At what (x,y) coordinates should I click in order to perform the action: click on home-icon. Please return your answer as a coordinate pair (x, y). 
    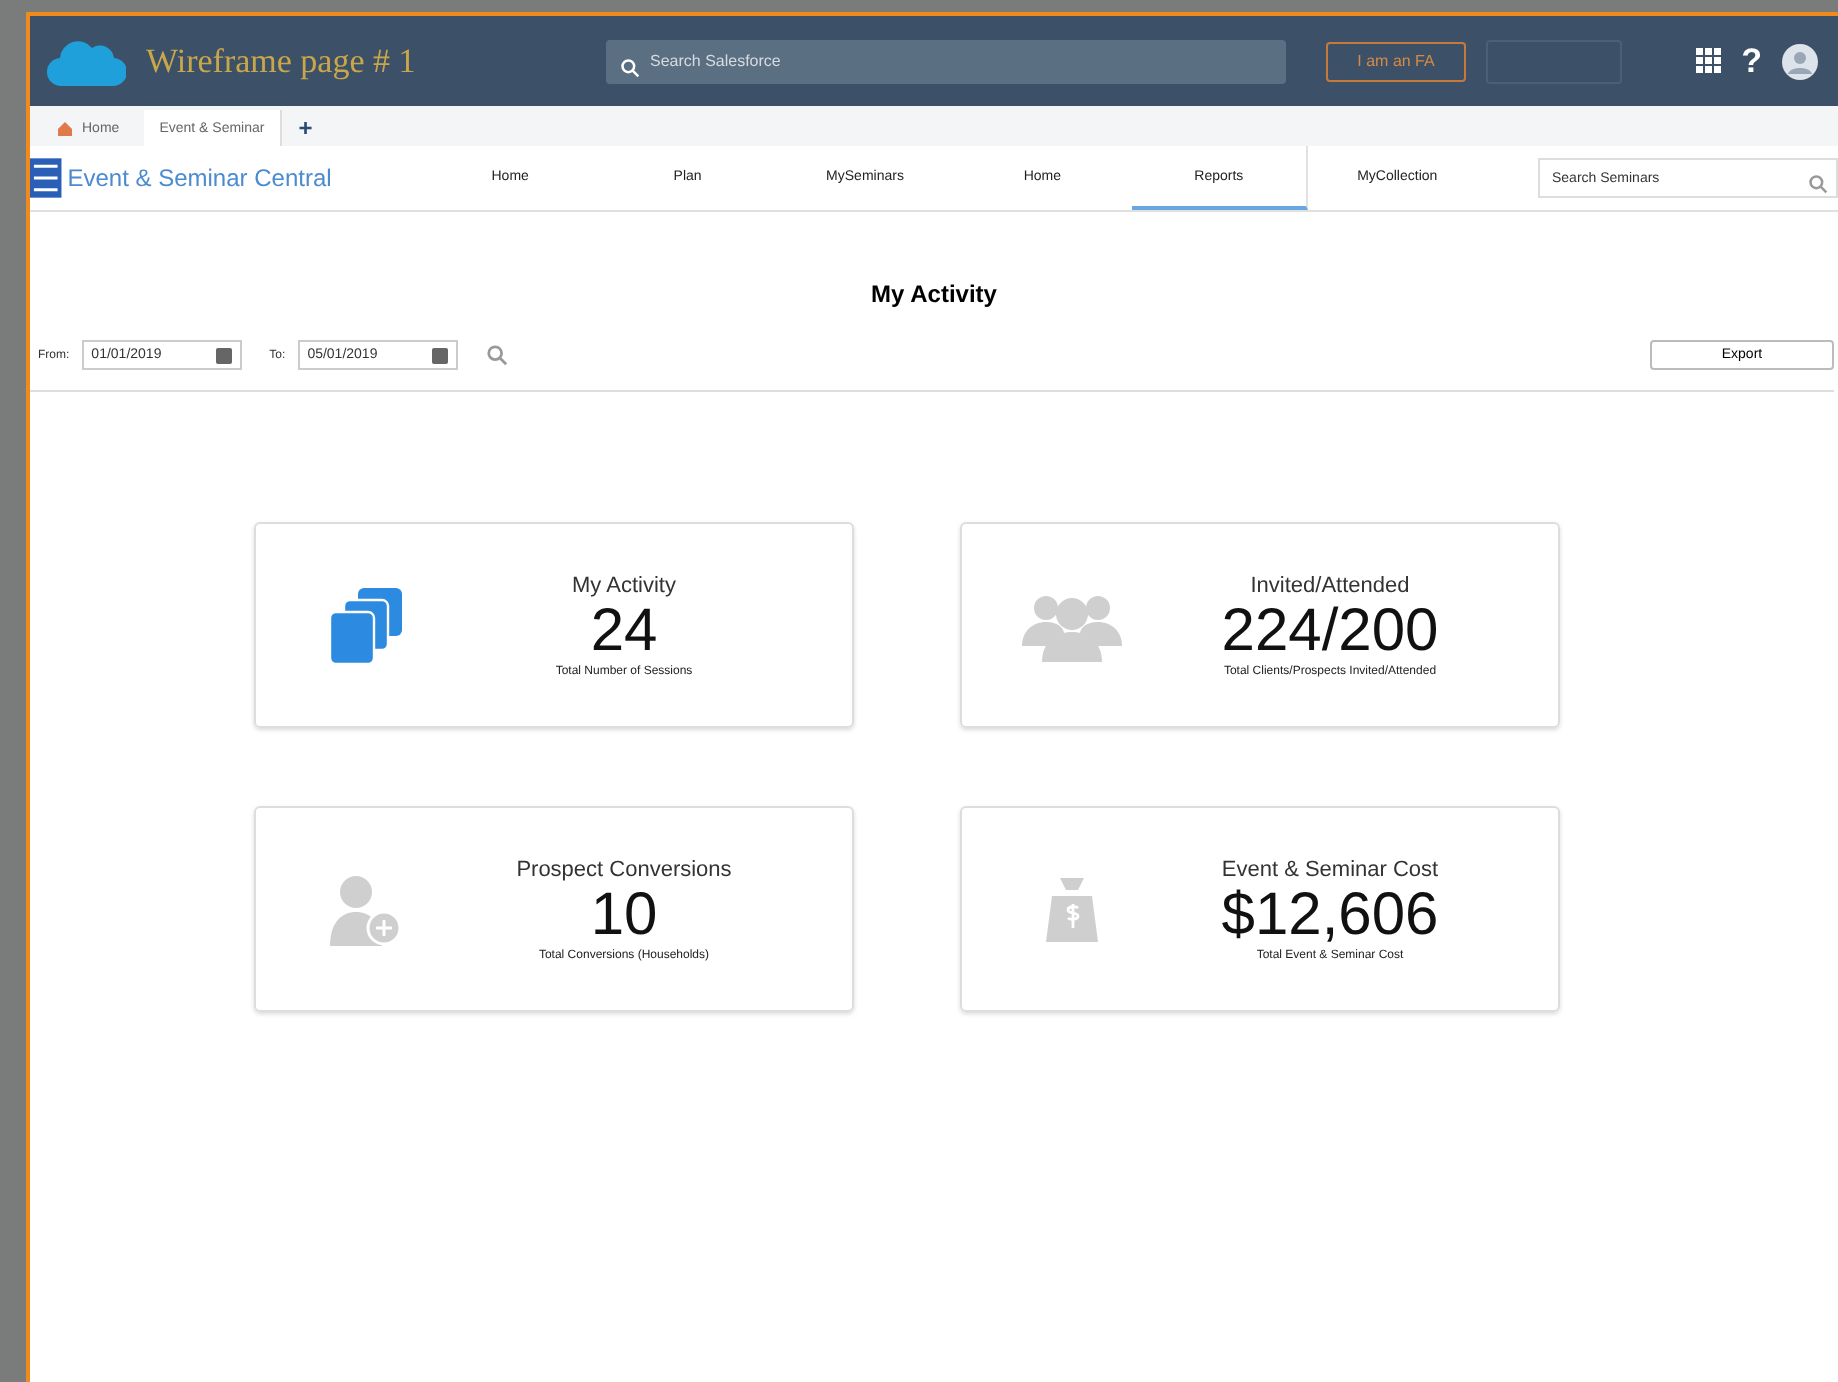
    Looking at the image, I should click on (65, 128).